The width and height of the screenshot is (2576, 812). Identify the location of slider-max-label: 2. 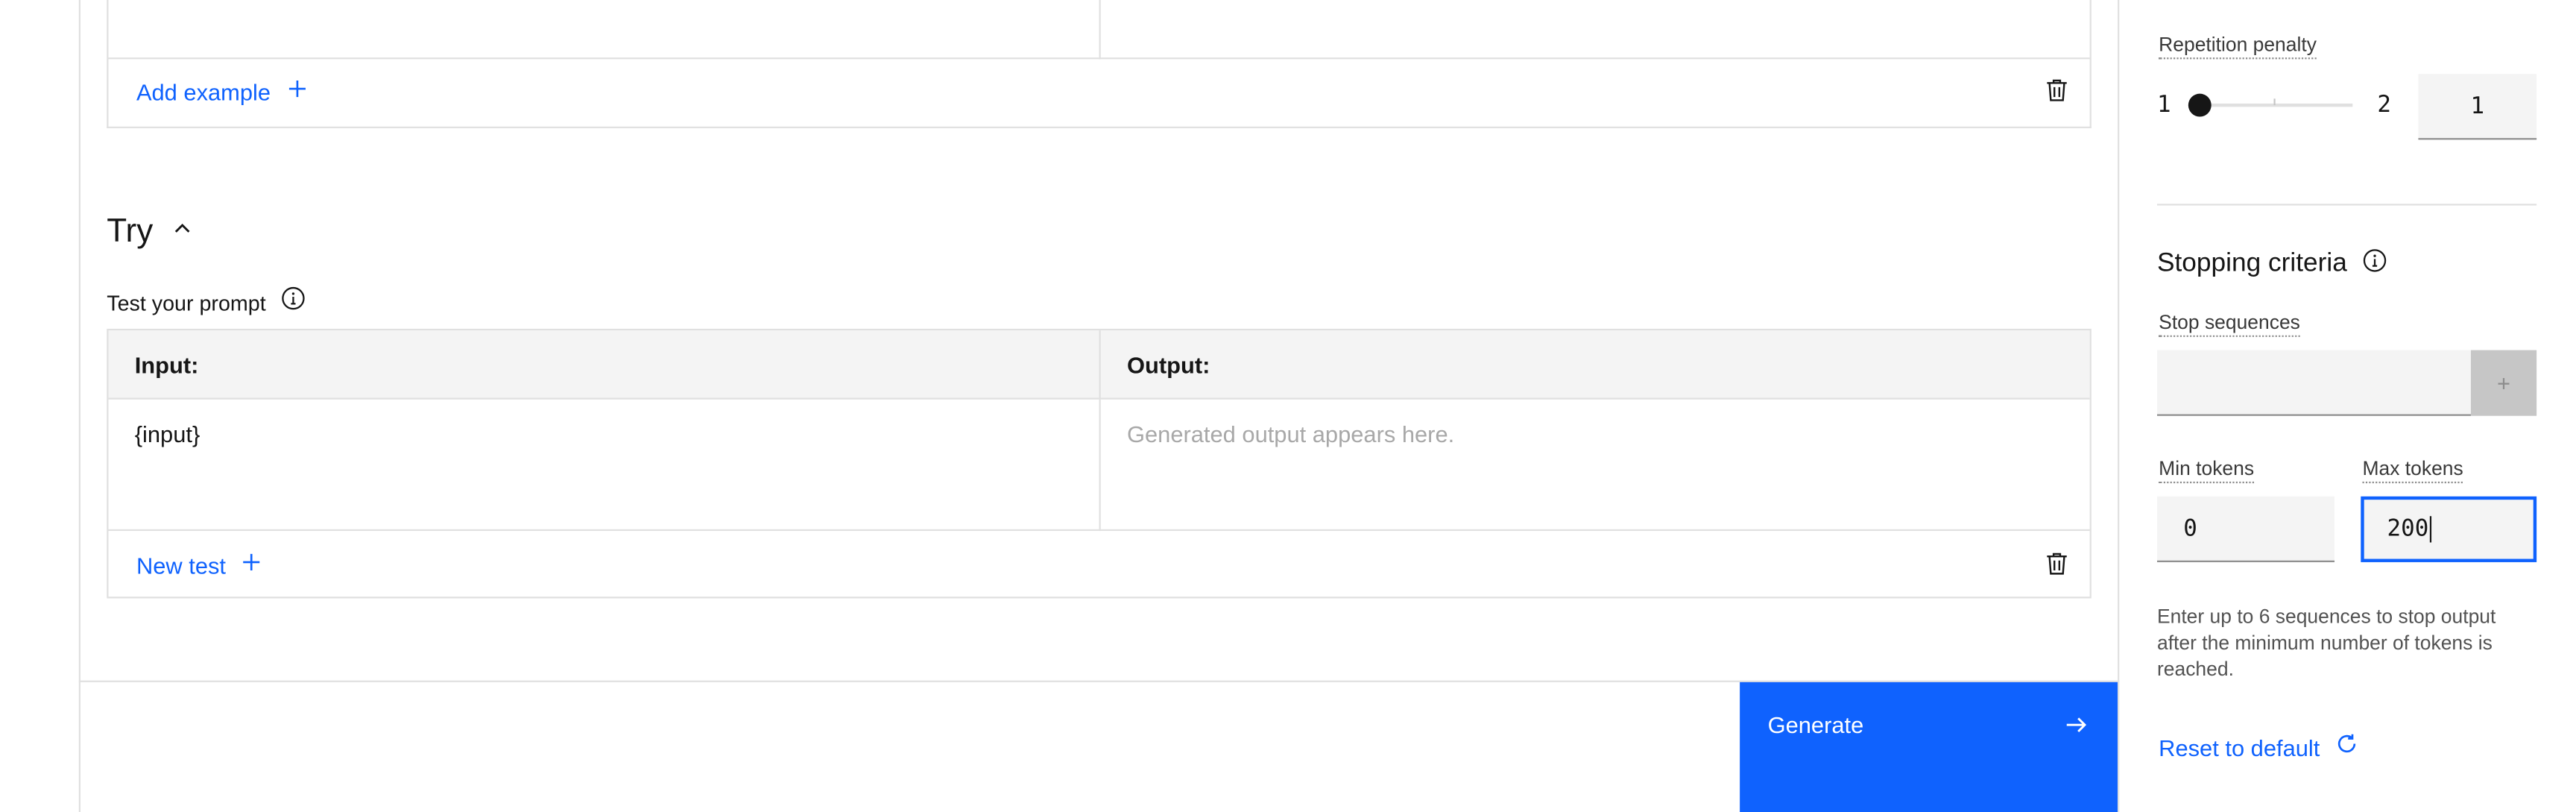
(2384, 105).